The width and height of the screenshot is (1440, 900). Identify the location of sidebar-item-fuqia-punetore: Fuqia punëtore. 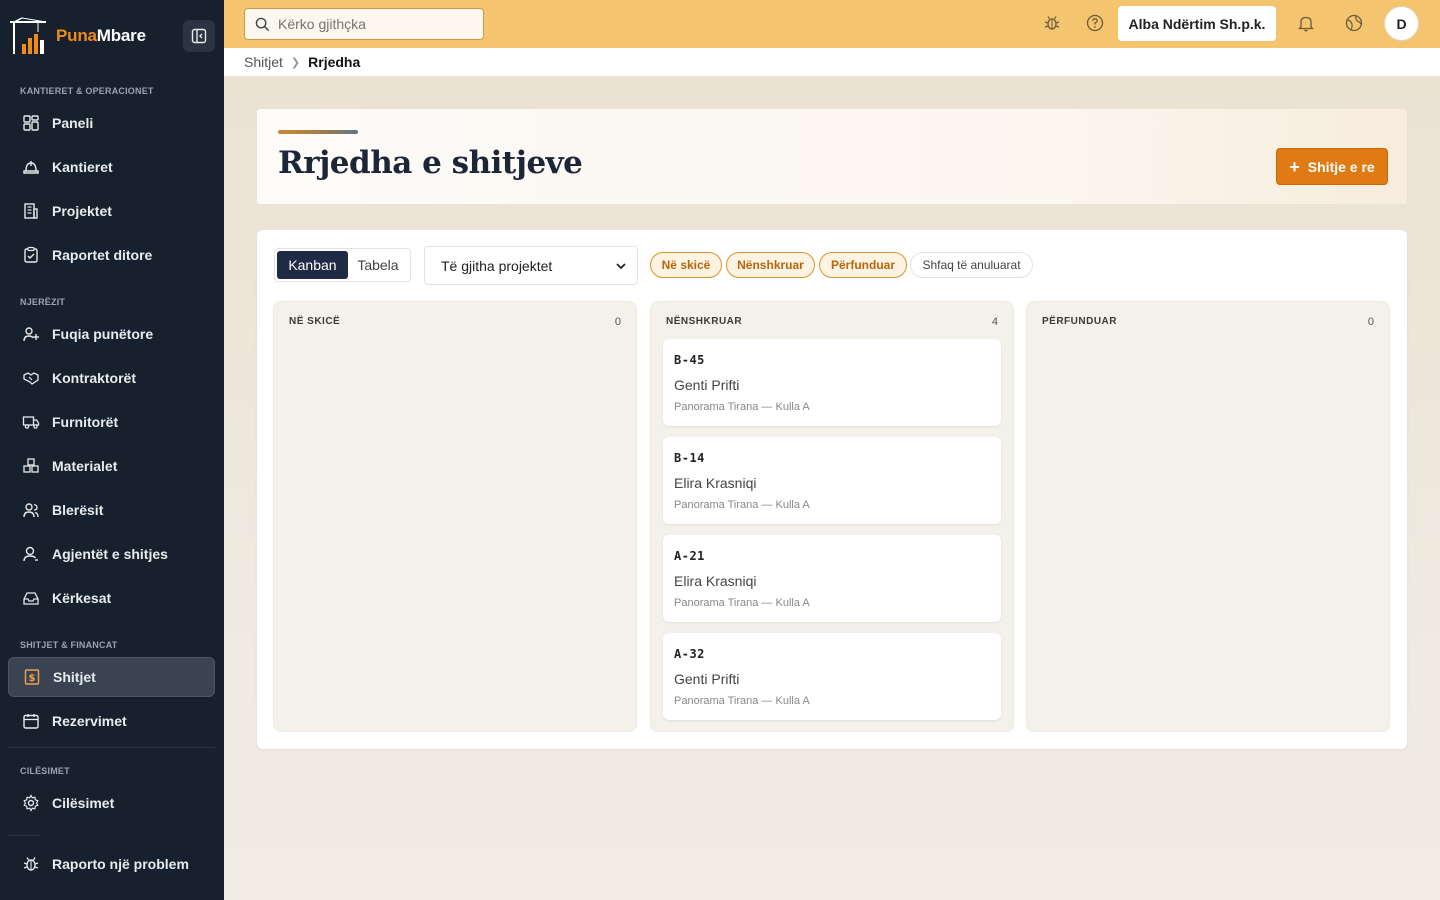
(111, 334).